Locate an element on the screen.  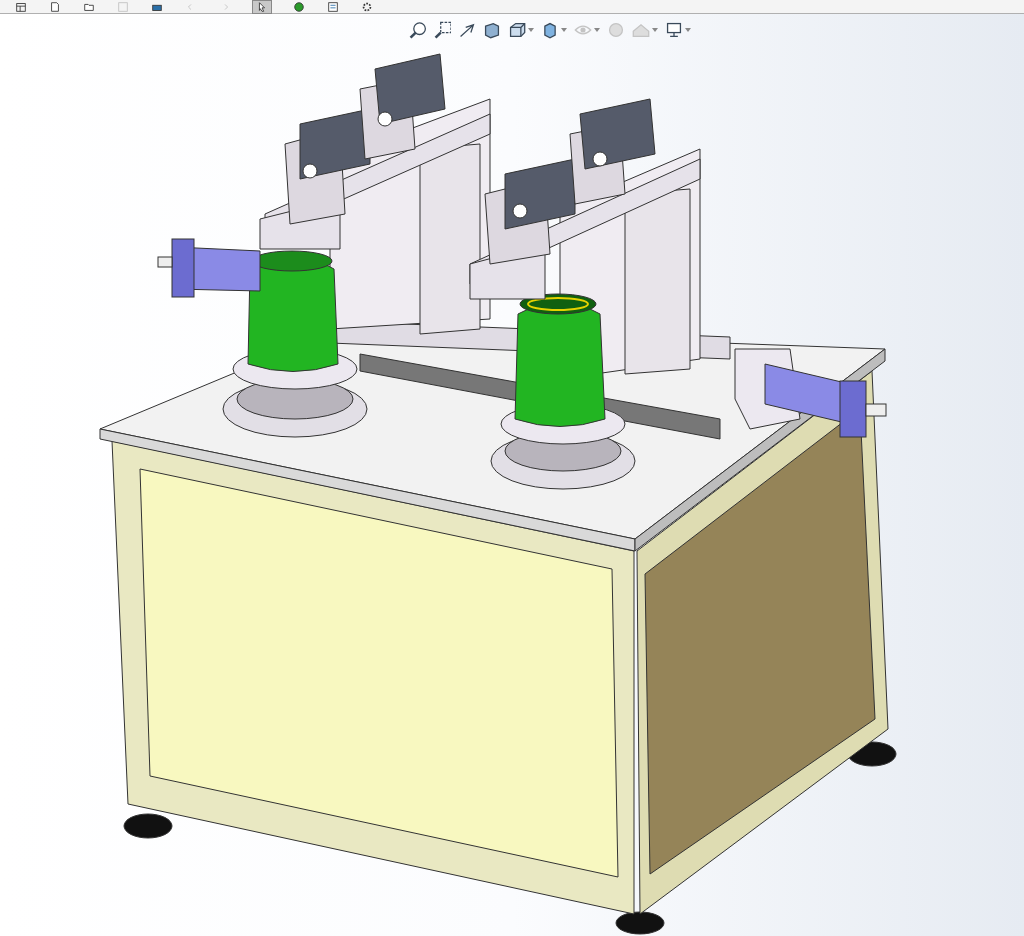
select-button is located at coordinates (262, 7).